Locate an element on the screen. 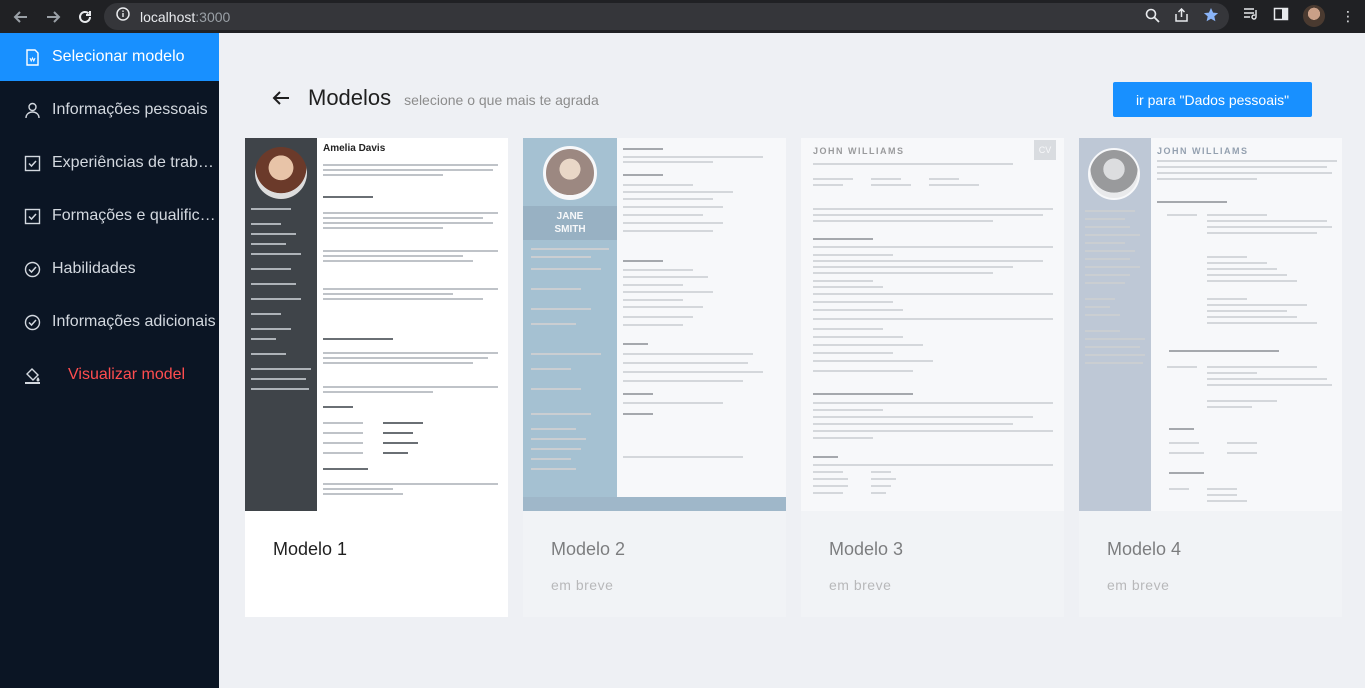 This screenshot has height=688, width=1365. template-card-3: JOHN WILLIAMS CV Modelo 3 em breve is located at coordinates (932, 377).